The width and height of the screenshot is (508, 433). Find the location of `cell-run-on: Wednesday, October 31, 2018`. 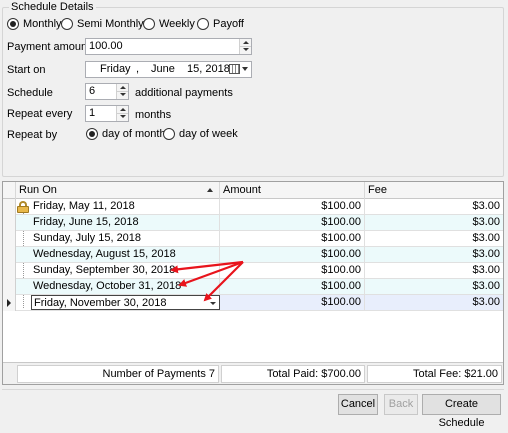

cell-run-on: Wednesday, October 31, 2018 is located at coordinates (125, 286).